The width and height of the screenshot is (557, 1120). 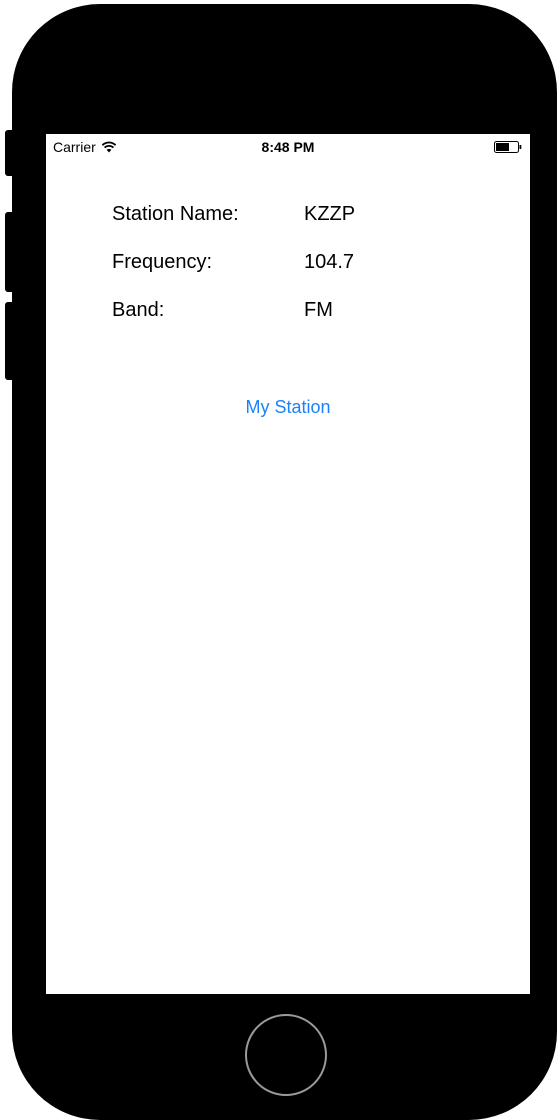 What do you see at coordinates (138, 310) in the screenshot?
I see `band-label: Band:` at bounding box center [138, 310].